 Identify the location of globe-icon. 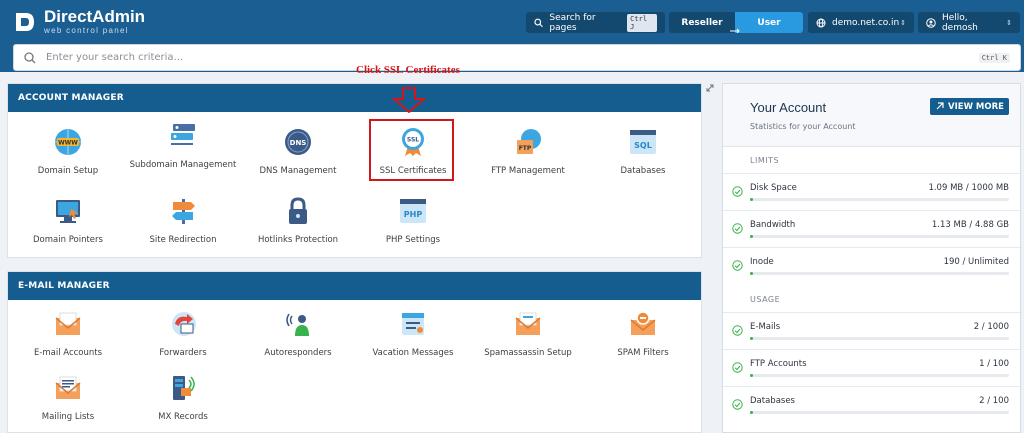
(821, 22).